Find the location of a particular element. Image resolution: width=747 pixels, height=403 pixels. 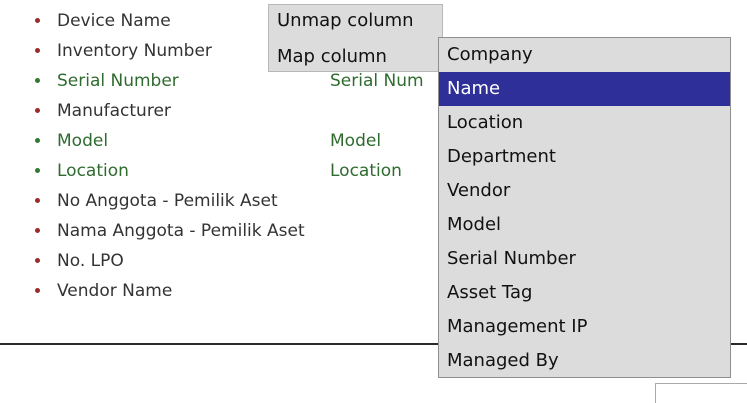

field-name: No. LPO is located at coordinates (90, 261).